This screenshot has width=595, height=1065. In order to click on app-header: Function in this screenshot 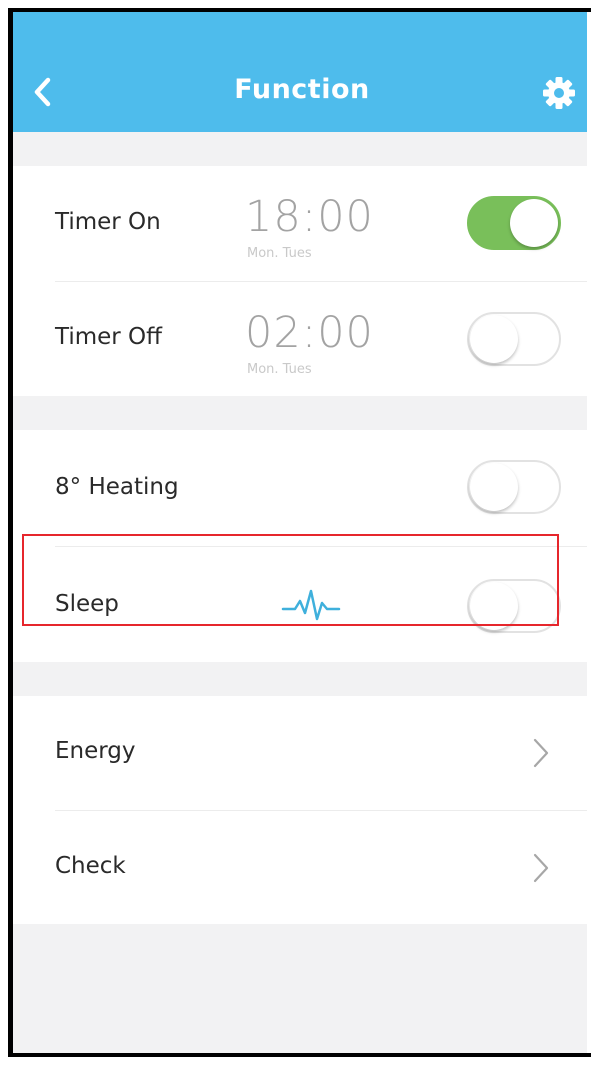, I will do `click(302, 72)`.